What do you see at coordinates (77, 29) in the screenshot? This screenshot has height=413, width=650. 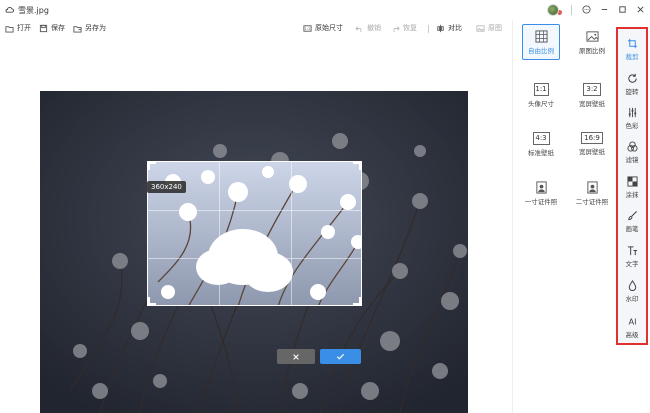 I see `save-as-icon` at bounding box center [77, 29].